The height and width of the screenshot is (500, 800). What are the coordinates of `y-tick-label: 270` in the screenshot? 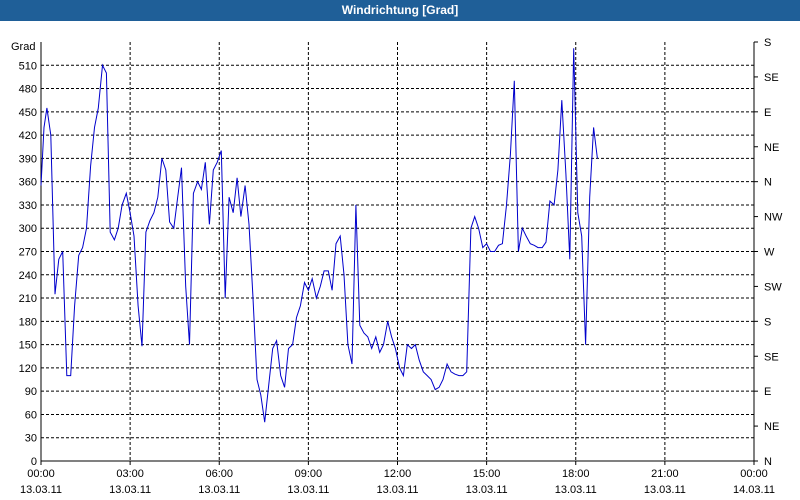 It's located at (28, 253).